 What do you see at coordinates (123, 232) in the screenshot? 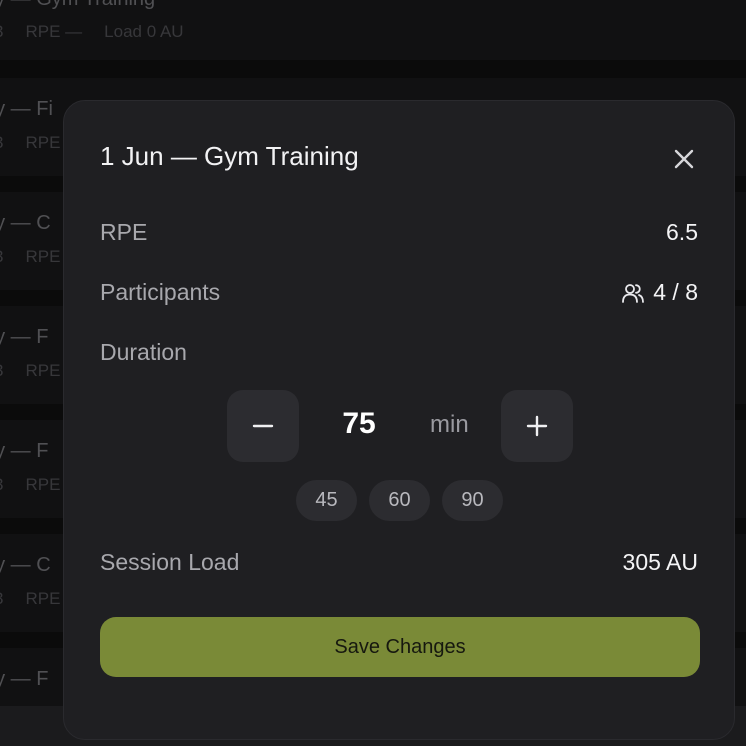
I see `rpe-label: RPE` at bounding box center [123, 232].